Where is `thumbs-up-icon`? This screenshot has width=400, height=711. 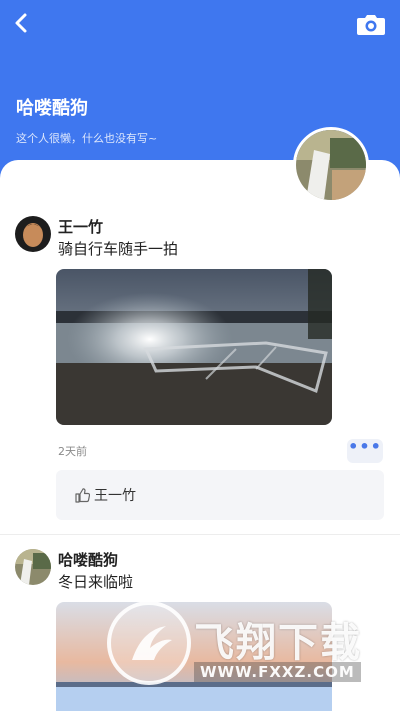
thumbs-up-icon is located at coordinates (82, 495).